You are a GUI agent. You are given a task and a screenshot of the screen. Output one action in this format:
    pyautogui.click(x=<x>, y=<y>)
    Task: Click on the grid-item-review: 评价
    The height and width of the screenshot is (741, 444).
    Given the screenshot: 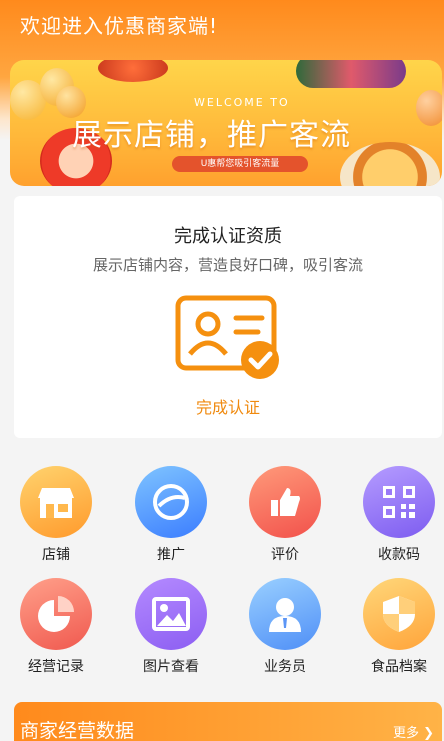 What is the action you would take?
    pyautogui.click(x=285, y=515)
    